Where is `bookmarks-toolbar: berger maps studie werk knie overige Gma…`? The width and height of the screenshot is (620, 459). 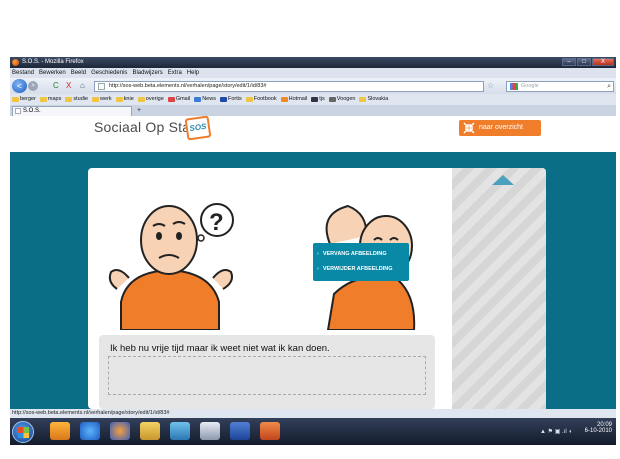
bookmarks-toolbar: berger maps studie werk knie overige Gma… is located at coordinates (313, 99).